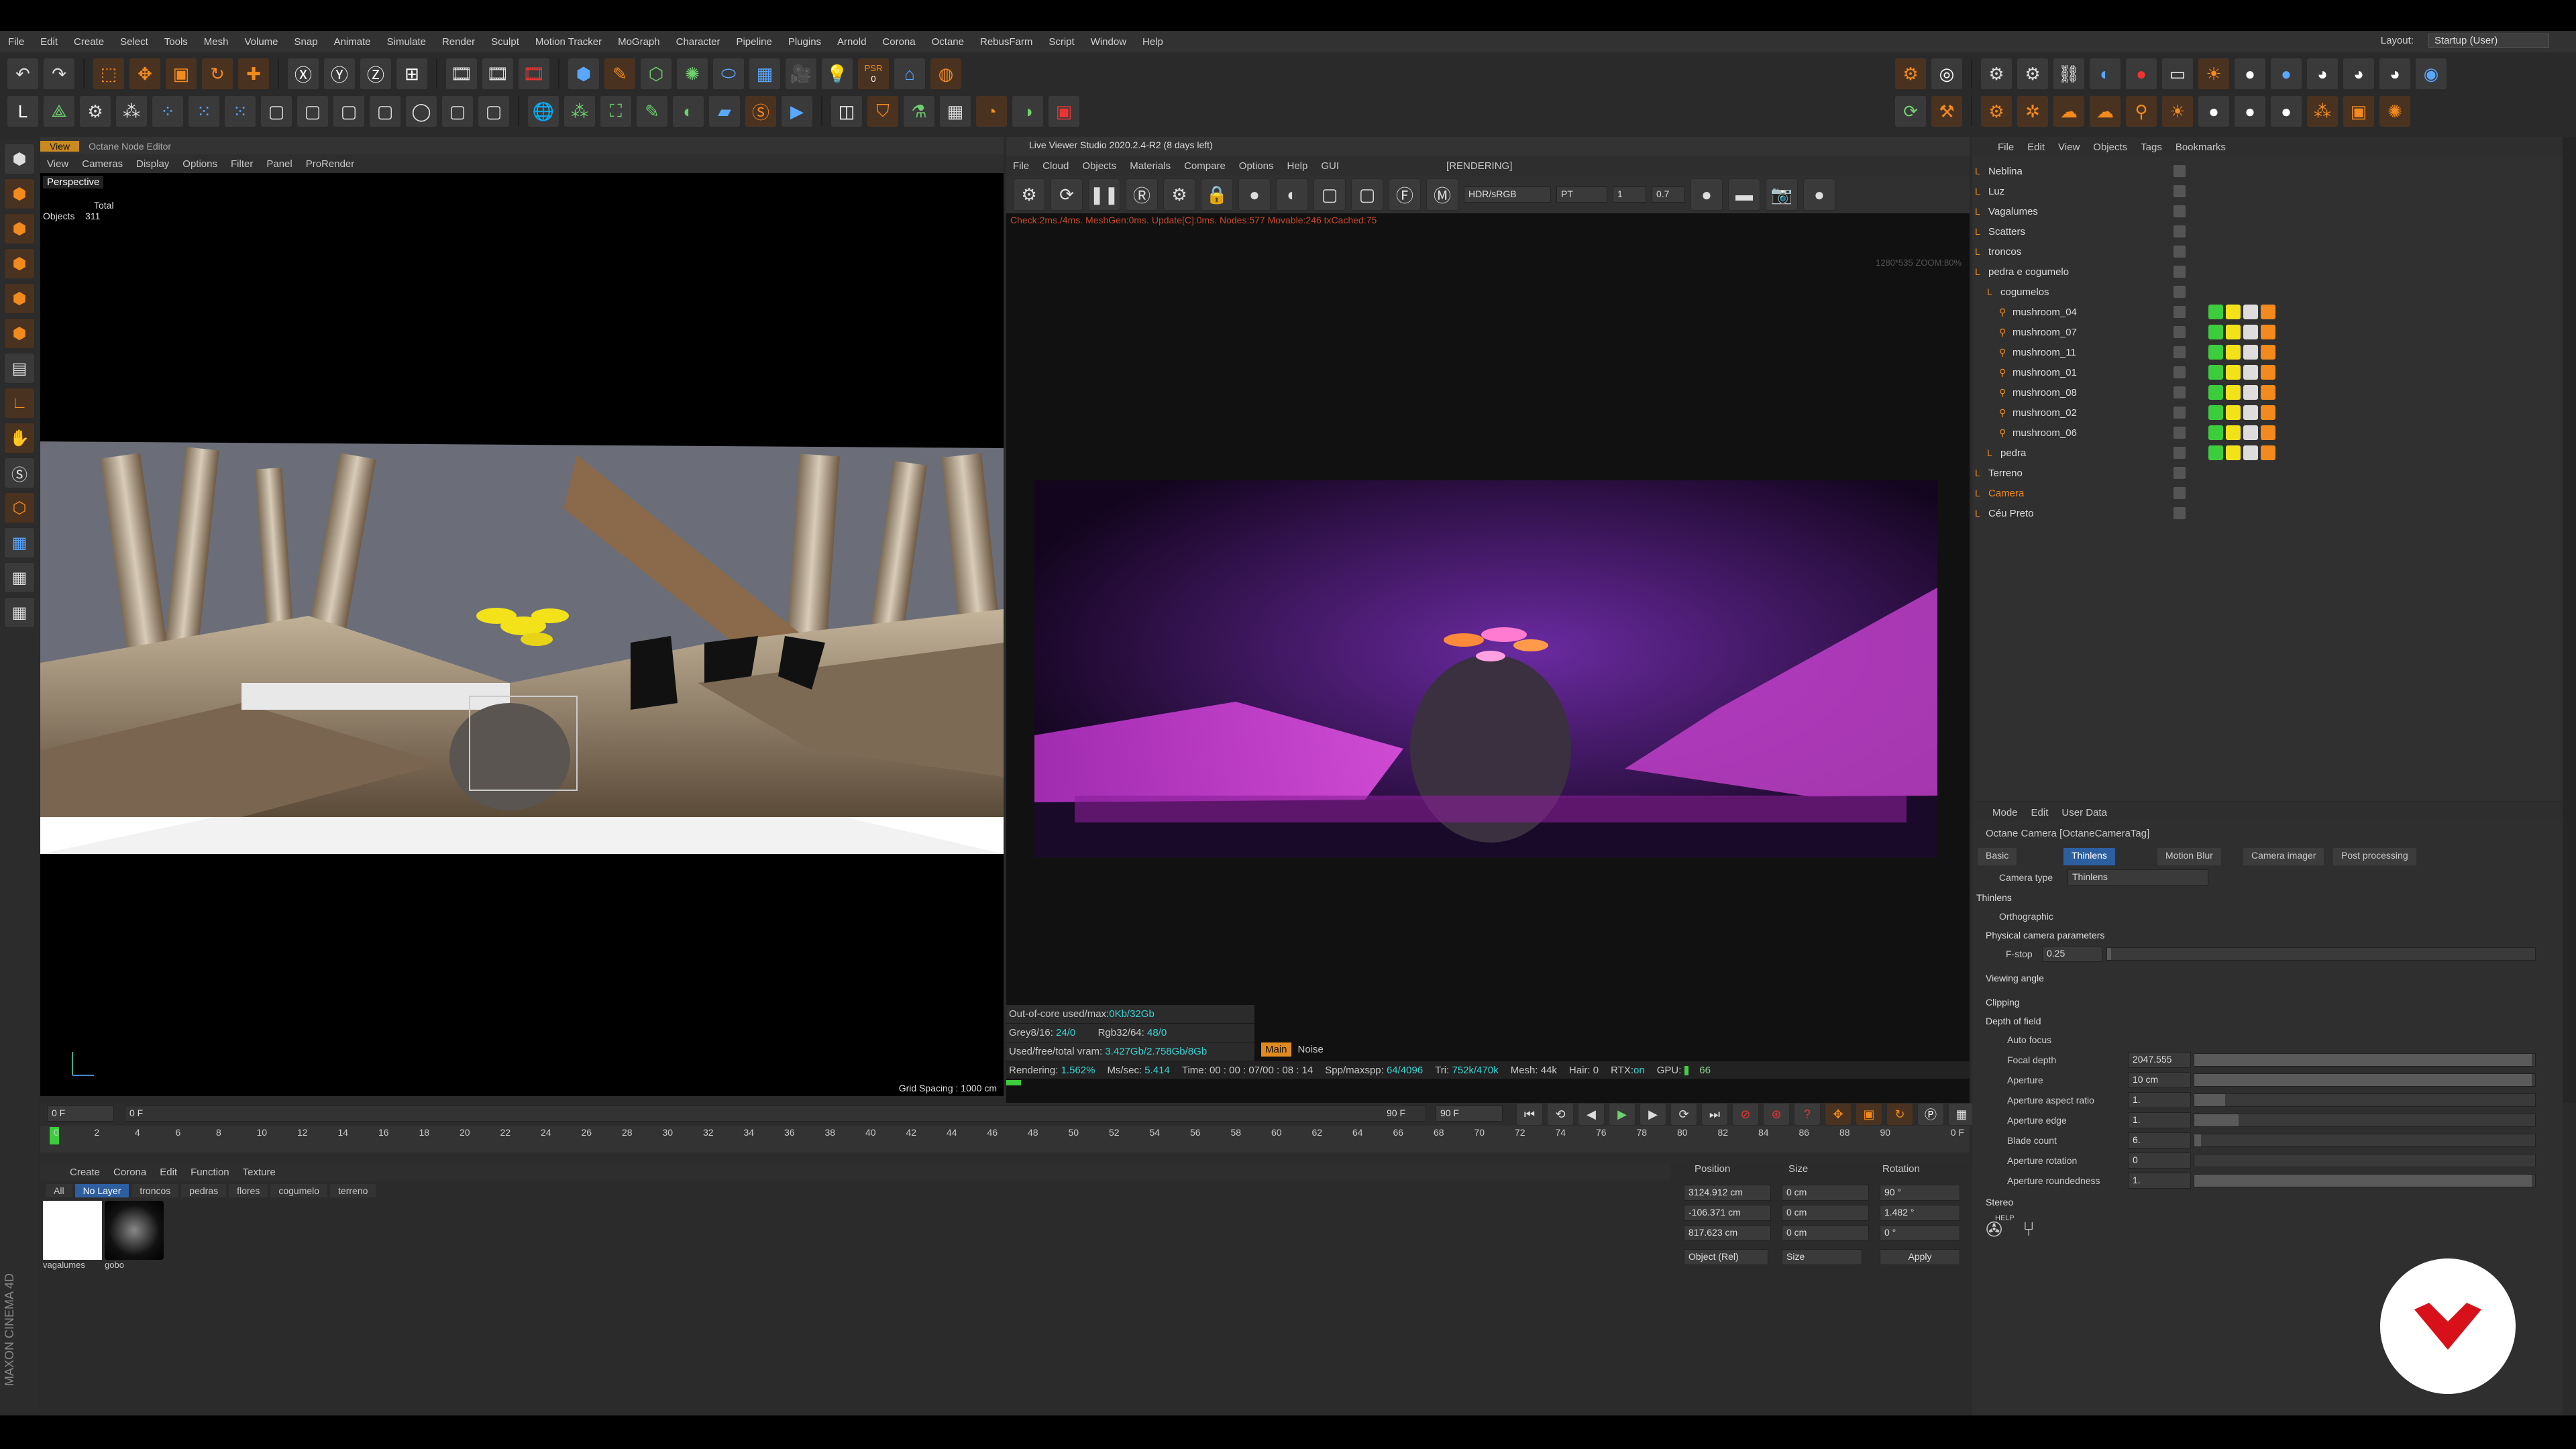  What do you see at coordinates (2322, 111) in the screenshot?
I see `material-mix-icon: ⁂` at bounding box center [2322, 111].